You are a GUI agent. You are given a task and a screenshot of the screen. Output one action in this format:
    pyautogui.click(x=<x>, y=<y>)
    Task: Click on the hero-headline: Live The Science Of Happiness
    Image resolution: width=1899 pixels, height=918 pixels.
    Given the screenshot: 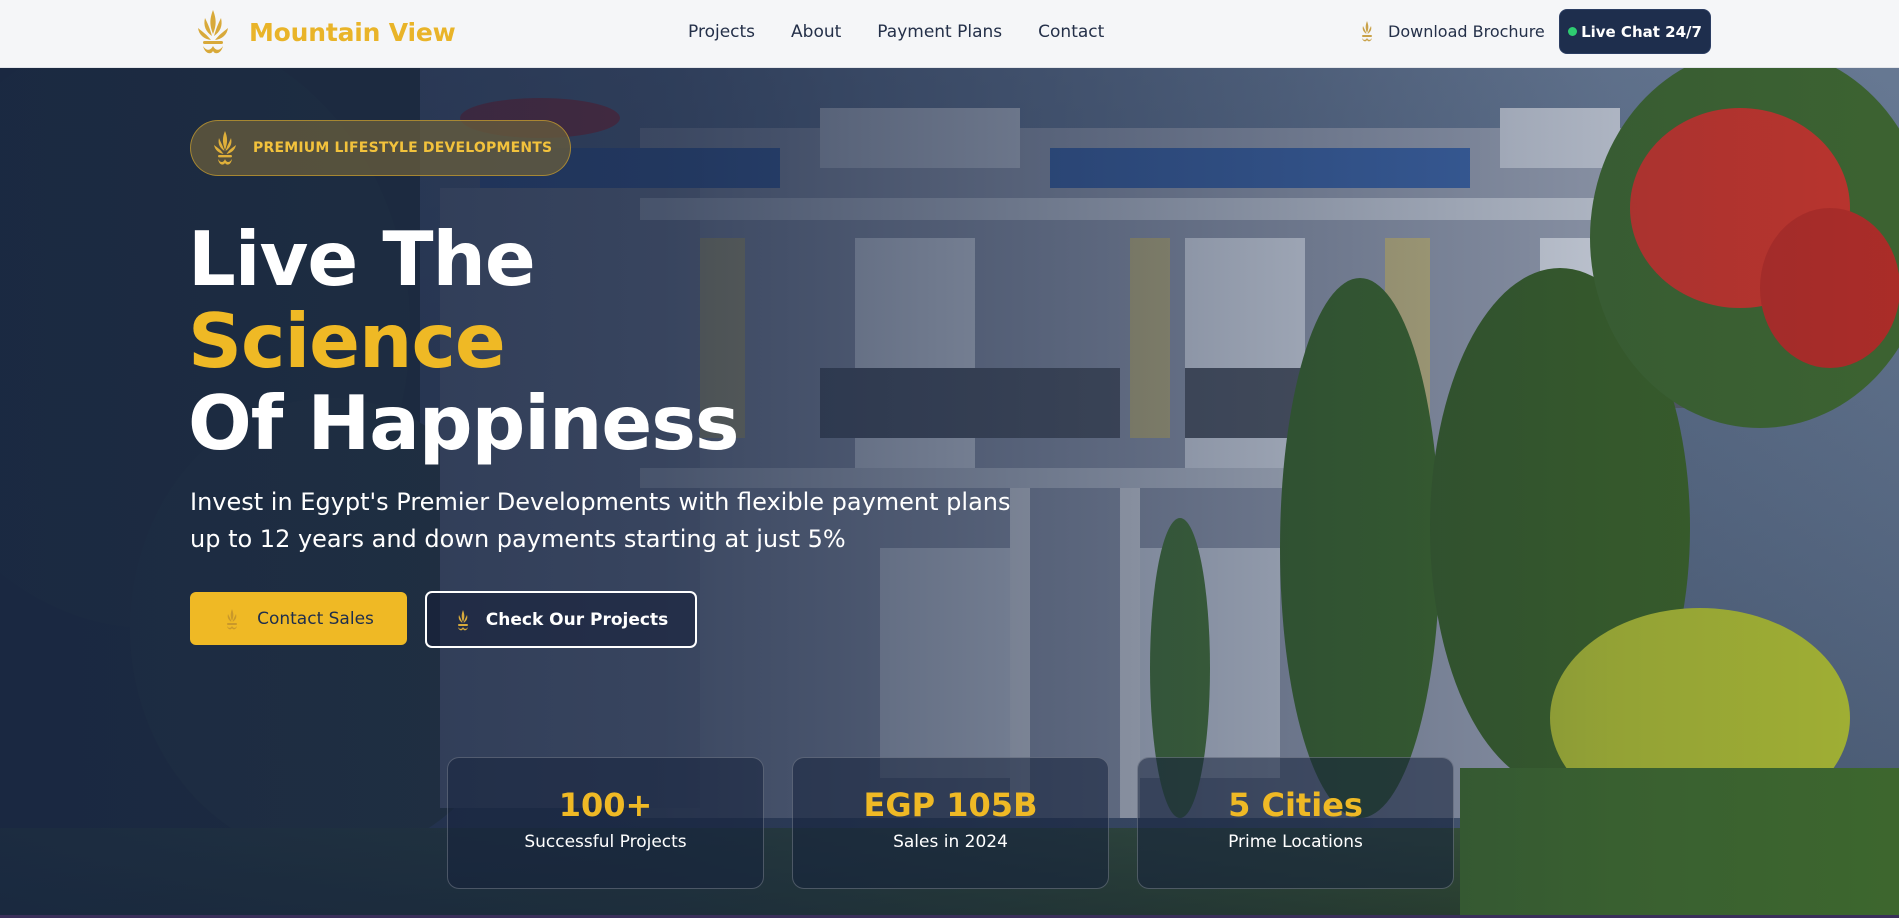 What is the action you would take?
    pyautogui.click(x=463, y=341)
    